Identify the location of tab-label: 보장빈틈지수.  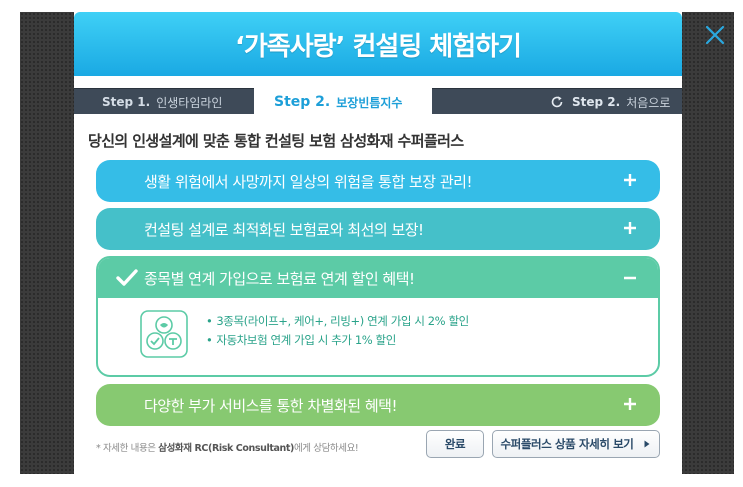
(369, 102).